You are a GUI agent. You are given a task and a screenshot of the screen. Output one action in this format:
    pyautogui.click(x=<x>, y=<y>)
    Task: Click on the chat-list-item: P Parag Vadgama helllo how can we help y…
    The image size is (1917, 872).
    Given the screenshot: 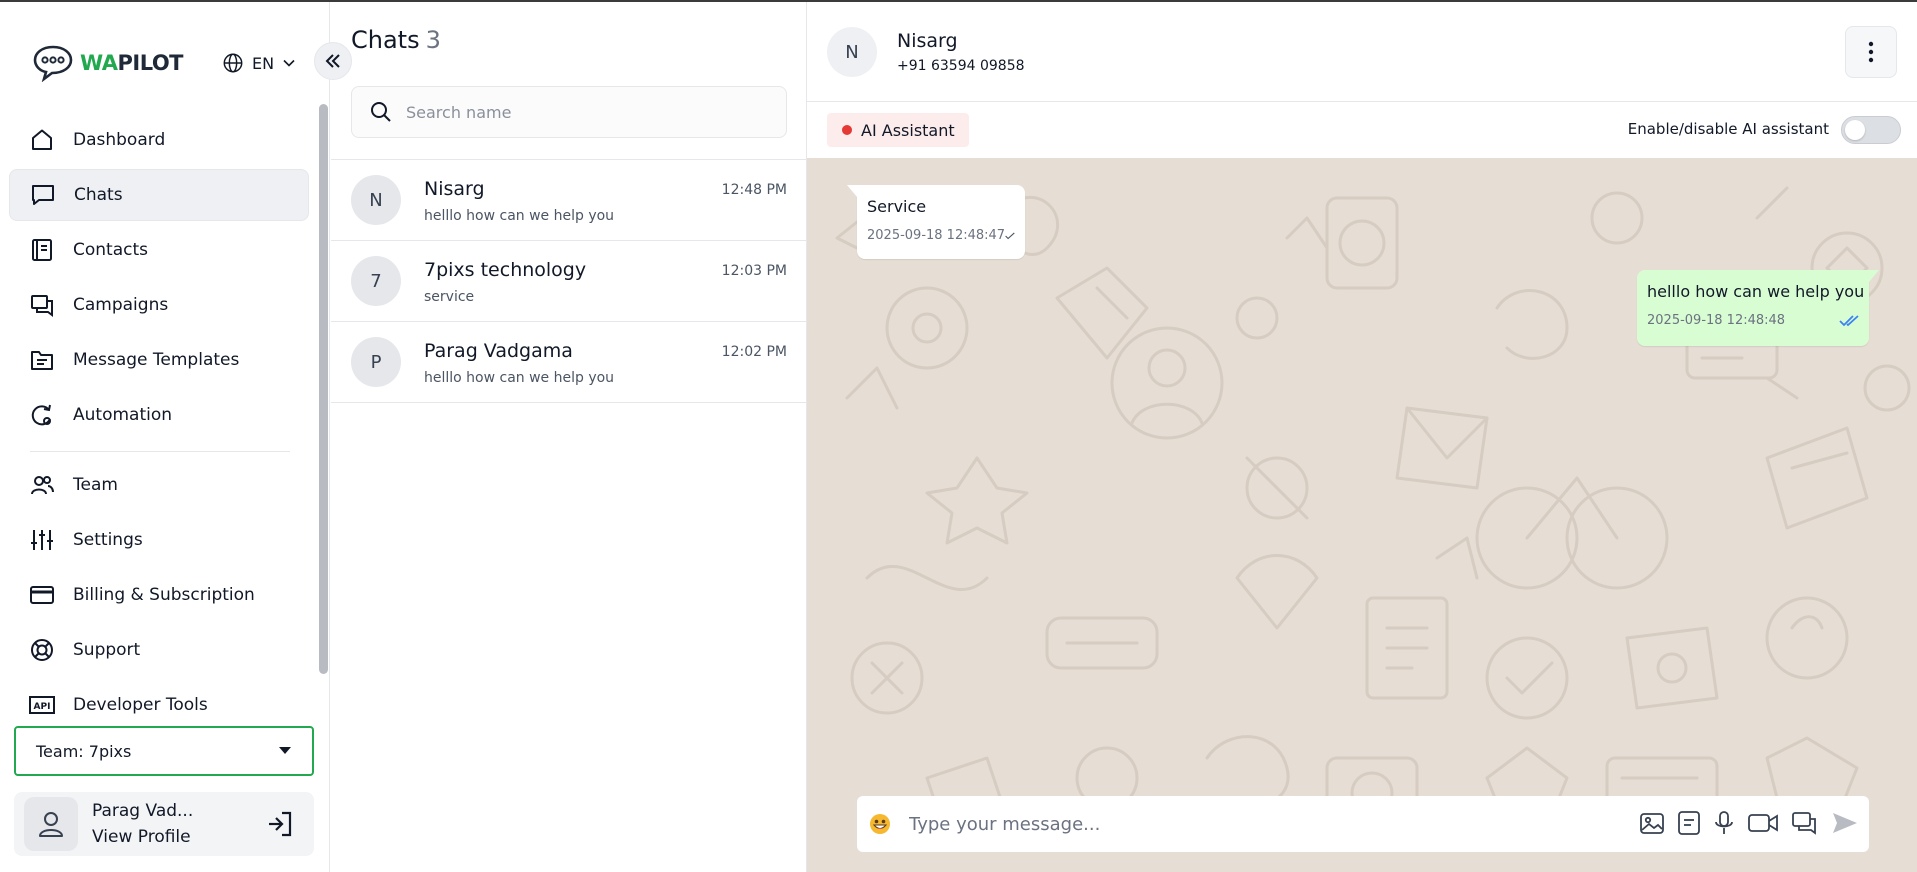 What is the action you would take?
    pyautogui.click(x=569, y=361)
    